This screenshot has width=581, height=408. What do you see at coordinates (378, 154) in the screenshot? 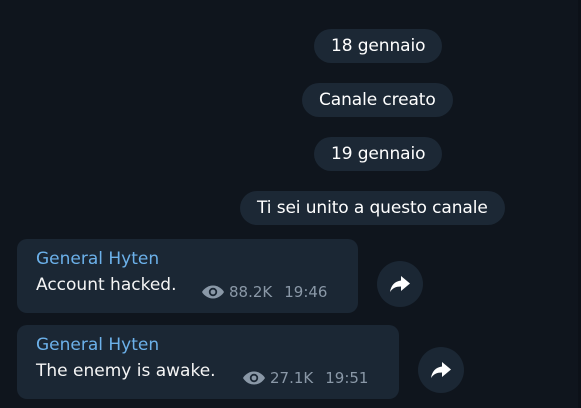
I see `date-separator: 19 gennaio` at bounding box center [378, 154].